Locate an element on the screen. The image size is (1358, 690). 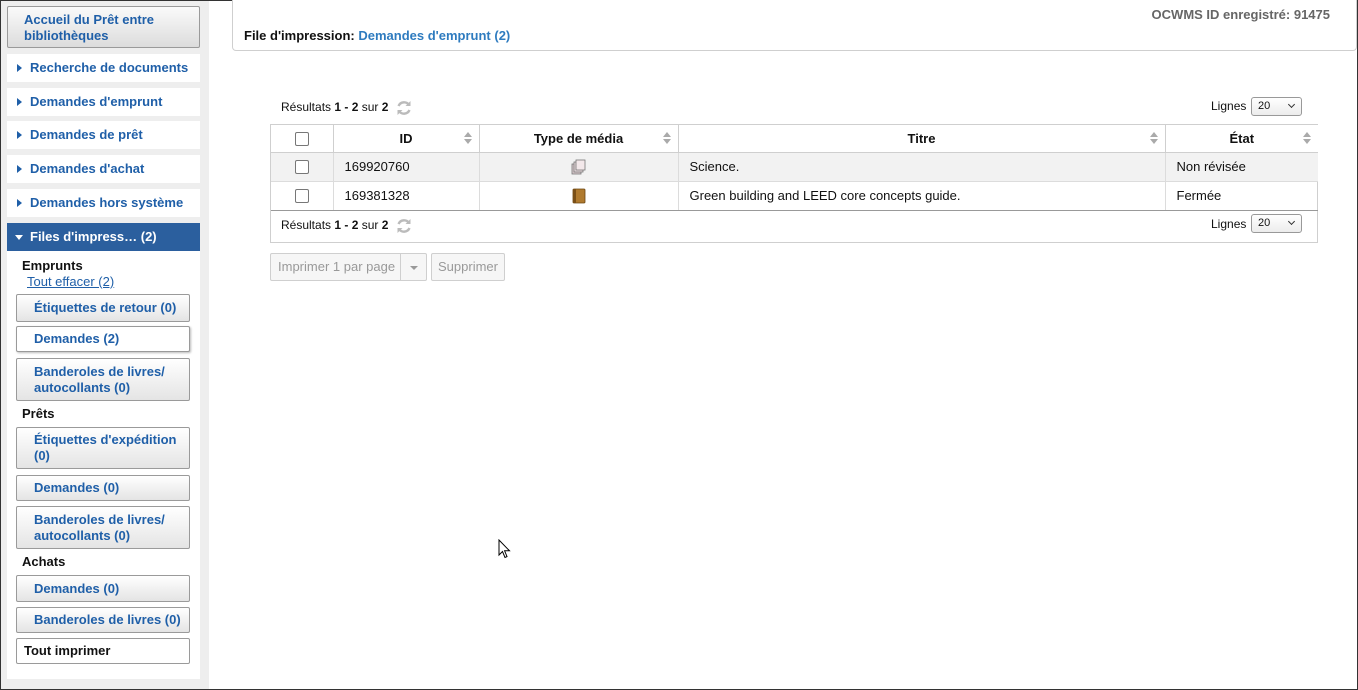
queue-prefix: File d'impression: is located at coordinates (299, 35).